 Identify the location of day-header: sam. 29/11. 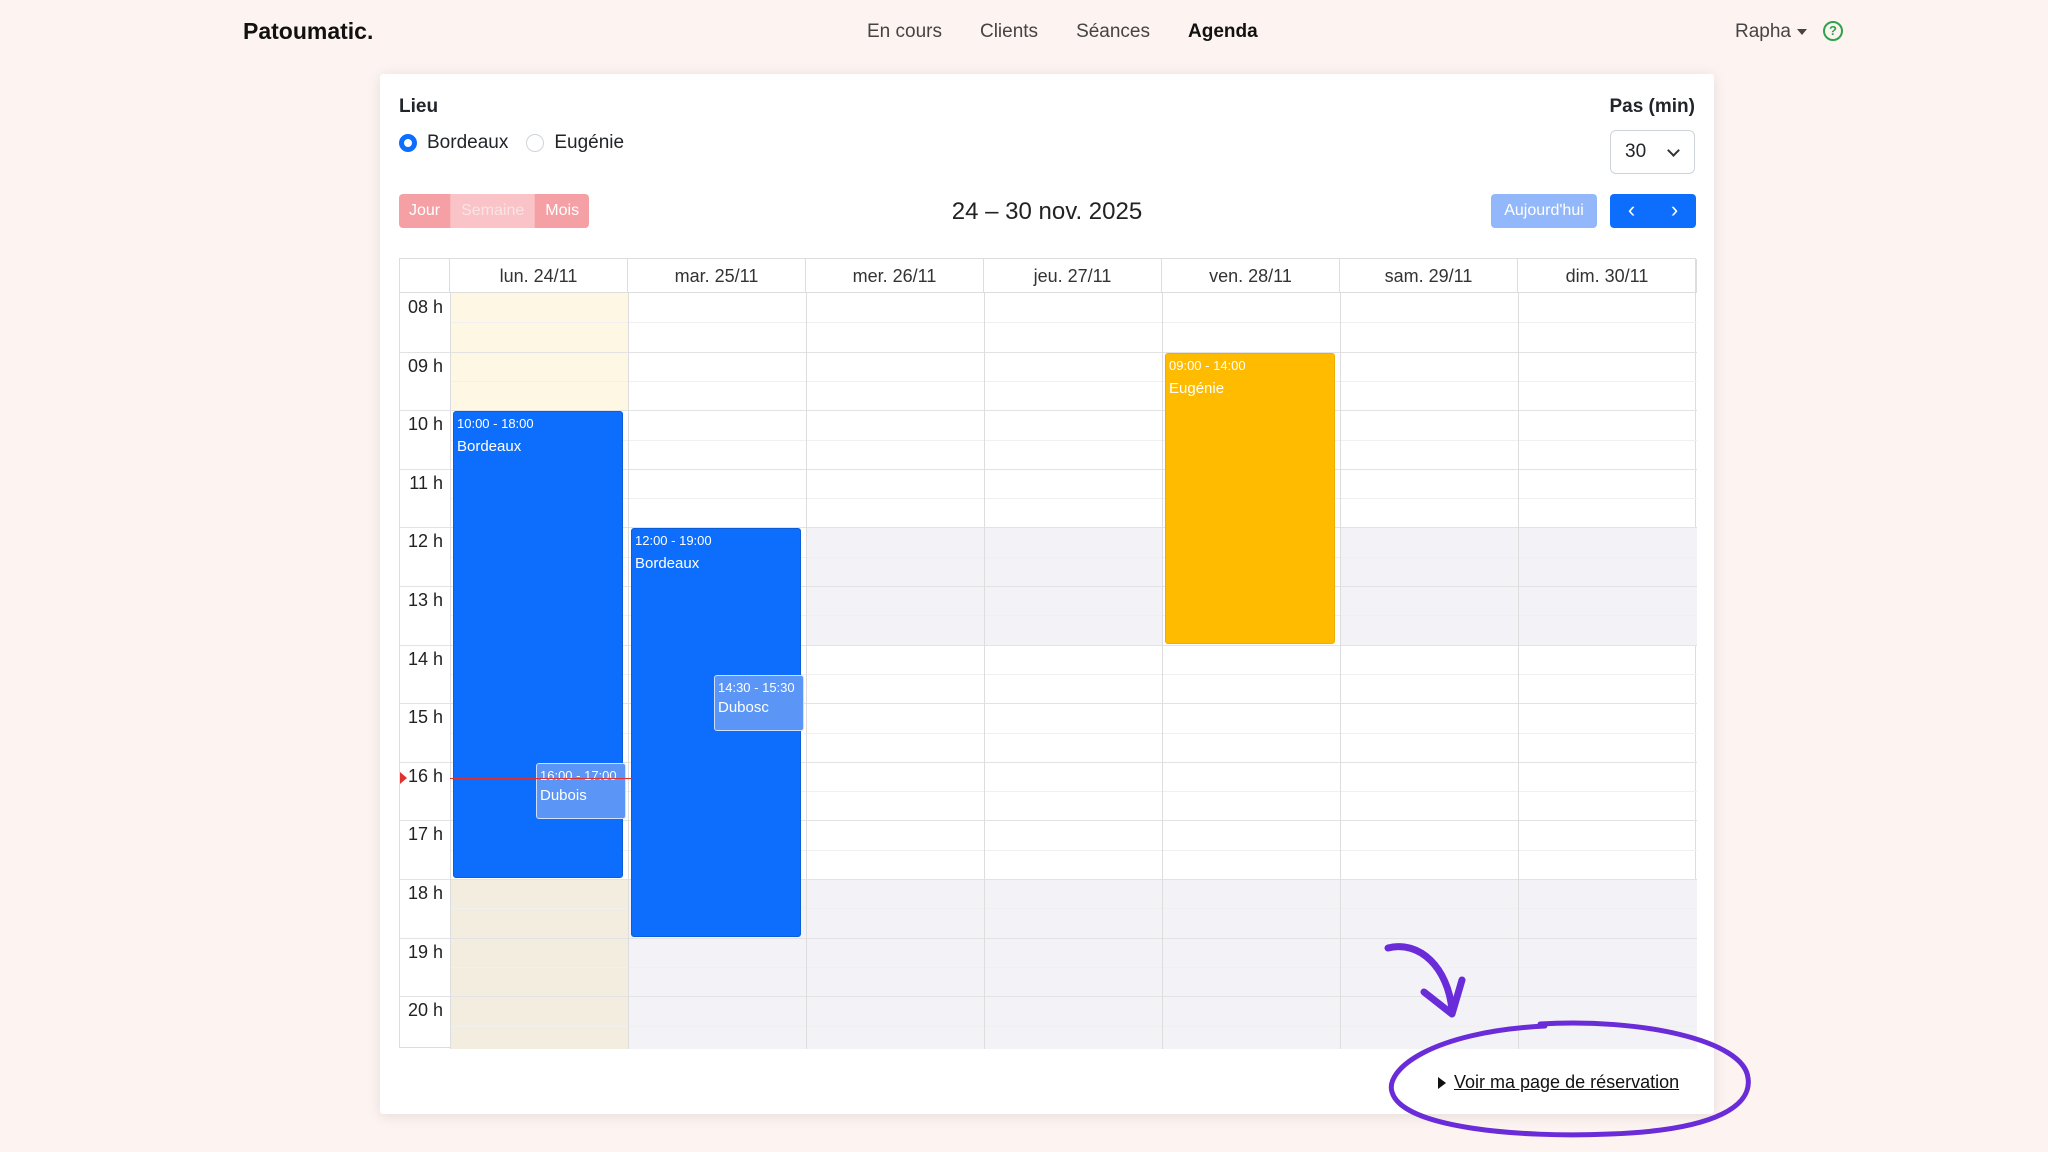
(1429, 276).